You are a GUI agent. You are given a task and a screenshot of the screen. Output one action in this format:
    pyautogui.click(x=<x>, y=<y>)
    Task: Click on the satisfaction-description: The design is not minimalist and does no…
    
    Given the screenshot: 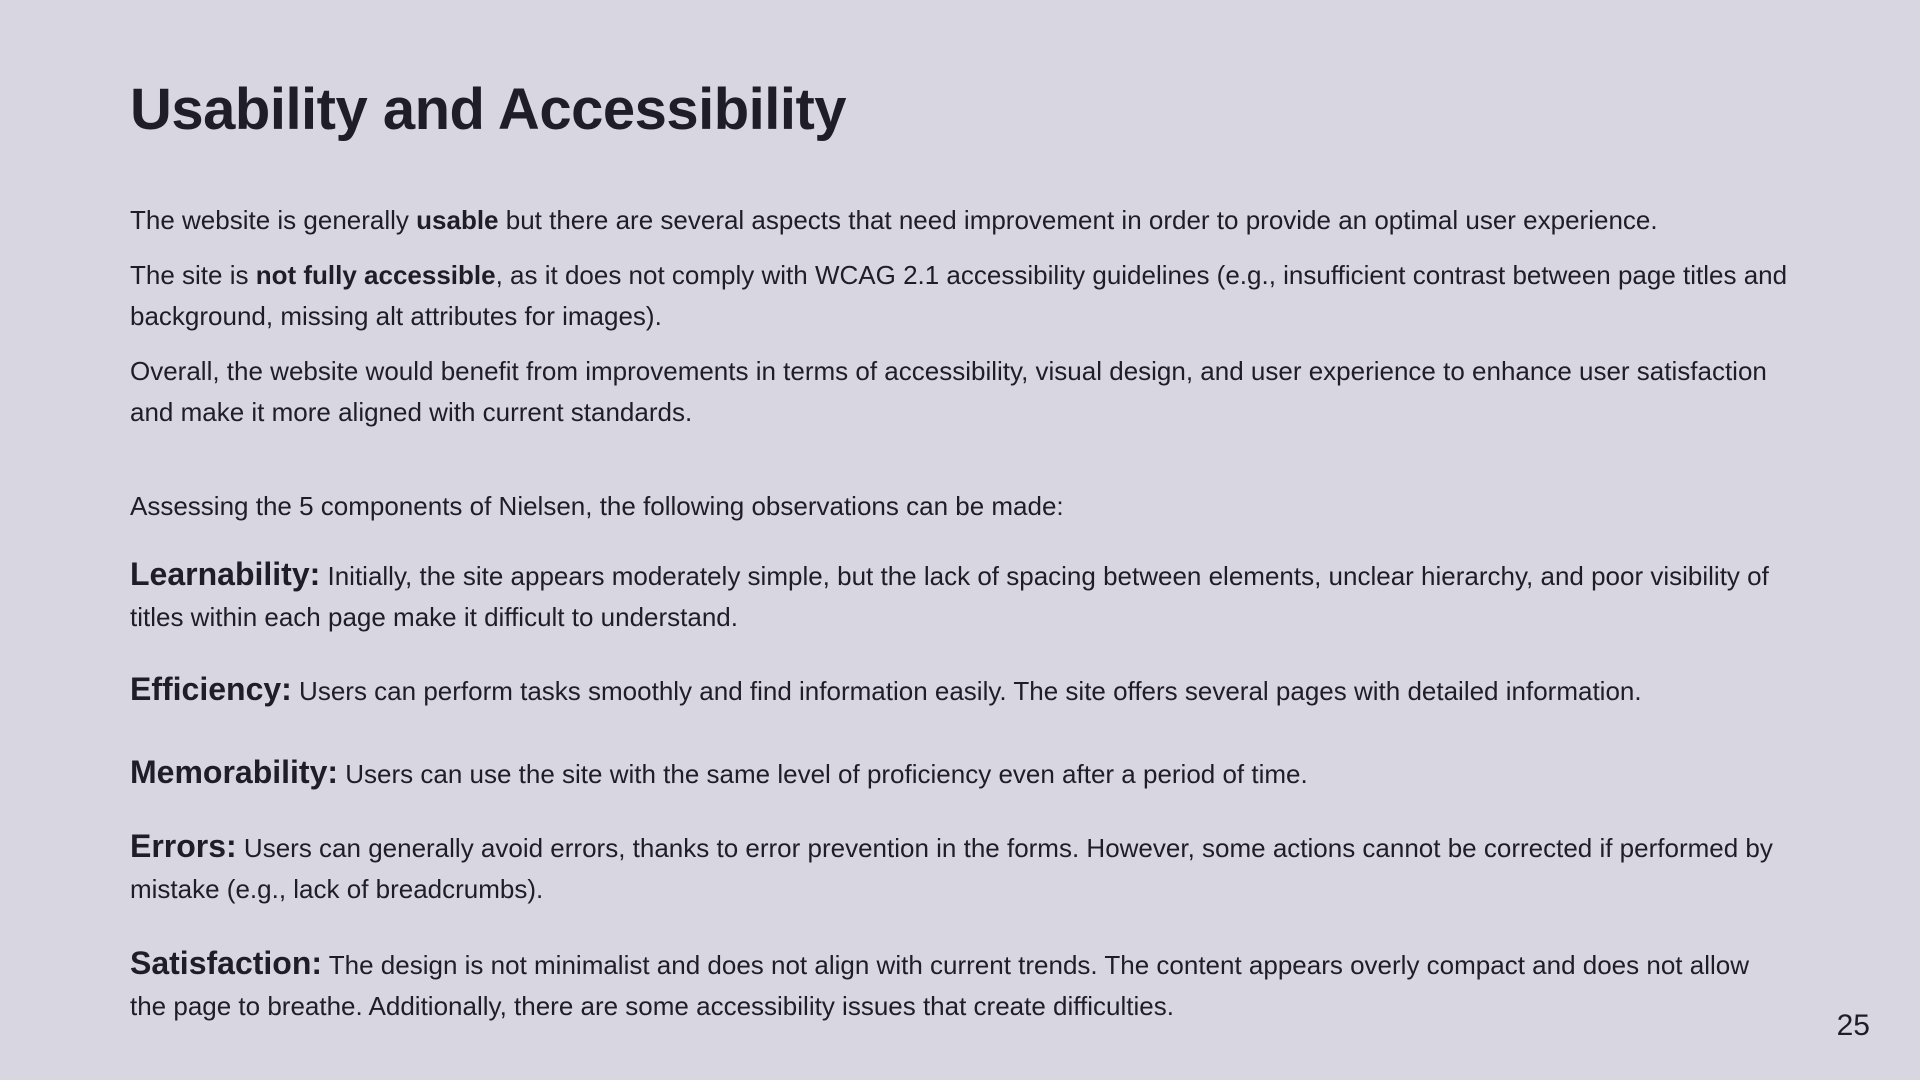 What is the action you would take?
    pyautogui.click(x=939, y=985)
    